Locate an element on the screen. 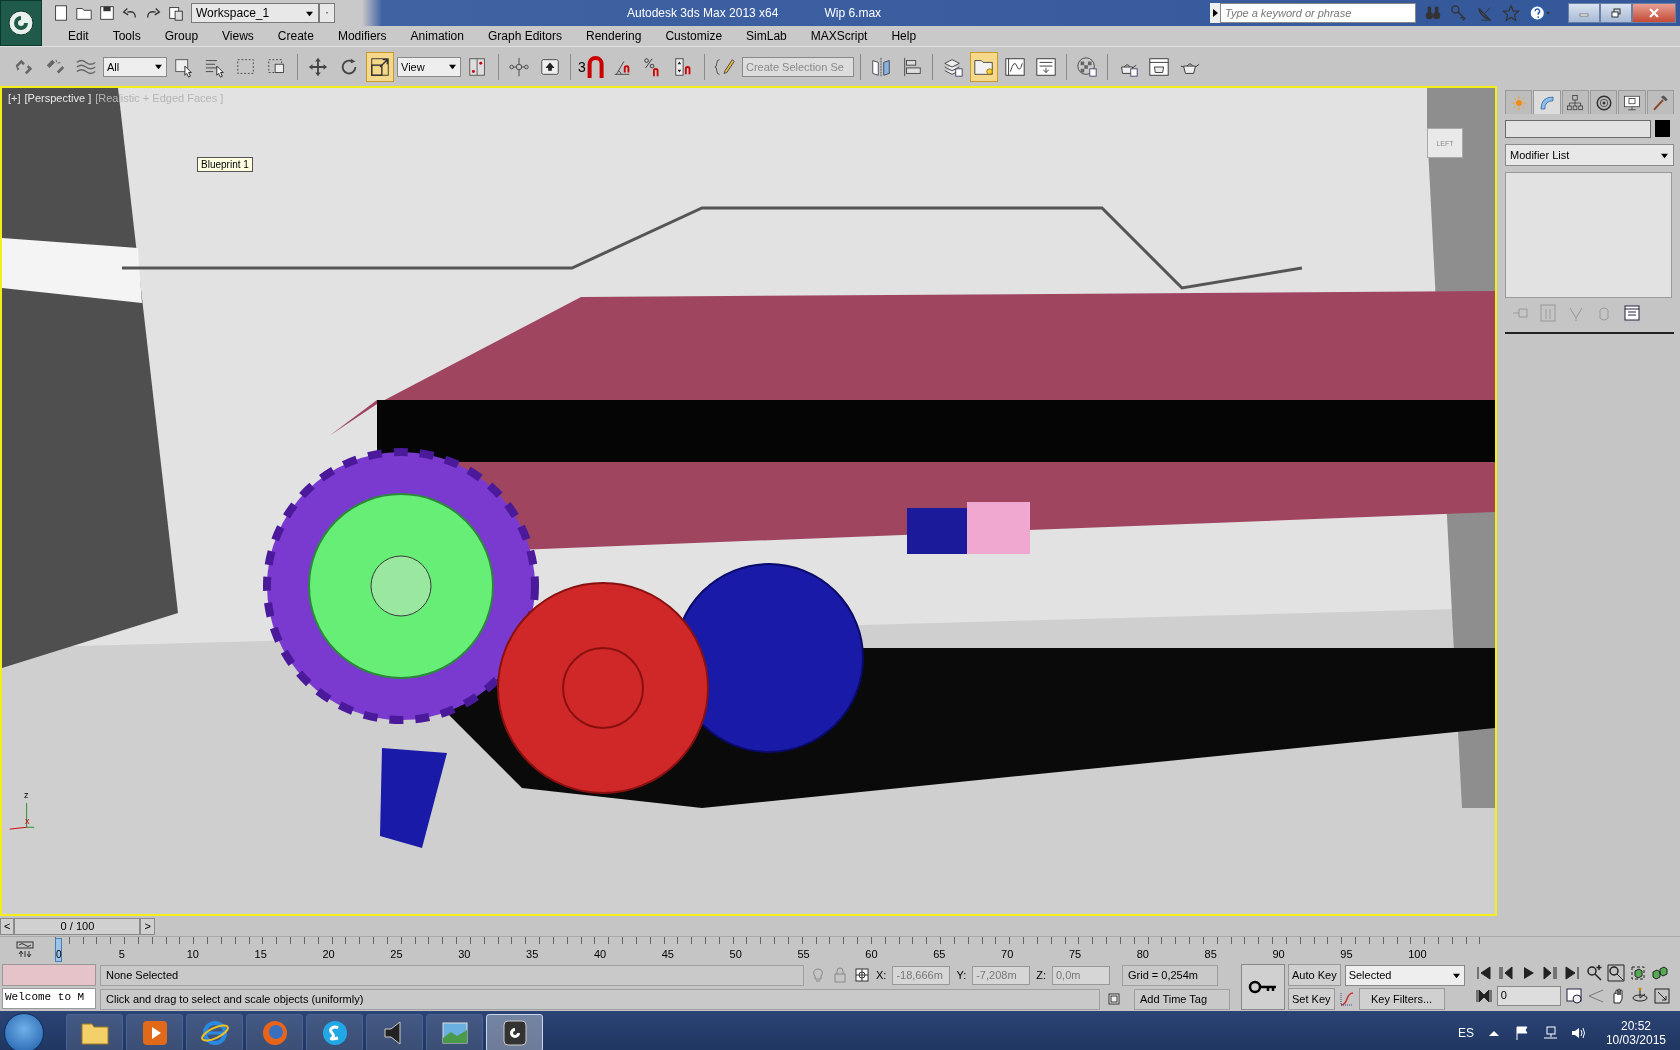  frame-number: 25 is located at coordinates (397, 954).